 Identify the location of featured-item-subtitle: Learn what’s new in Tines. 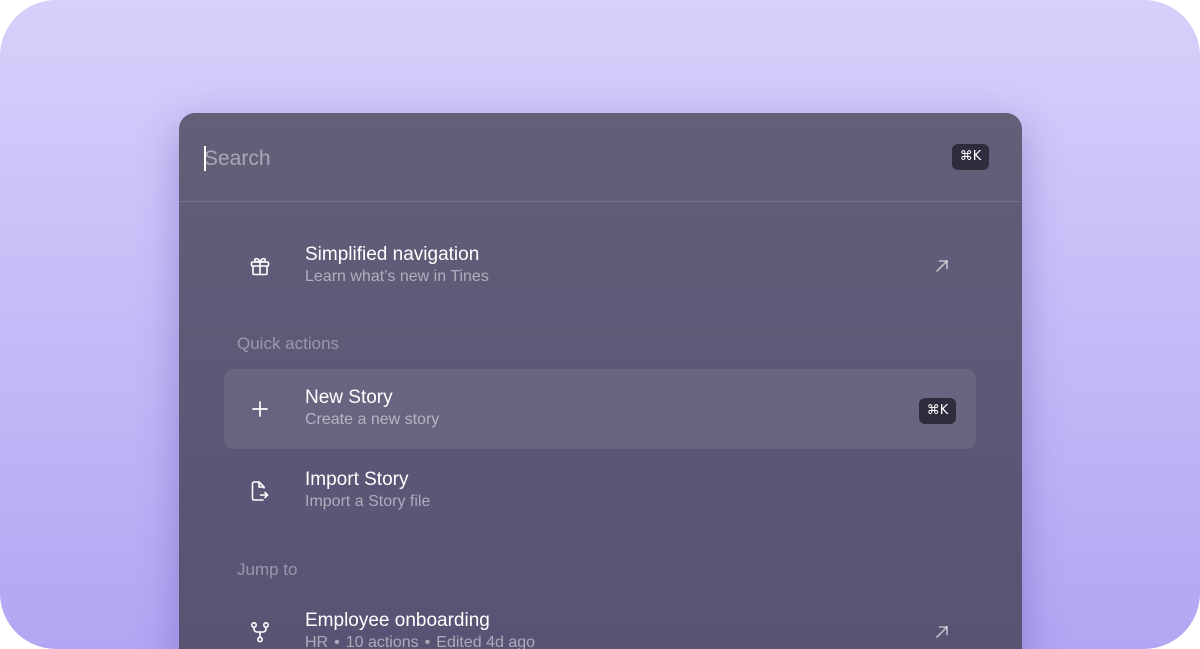
(397, 276).